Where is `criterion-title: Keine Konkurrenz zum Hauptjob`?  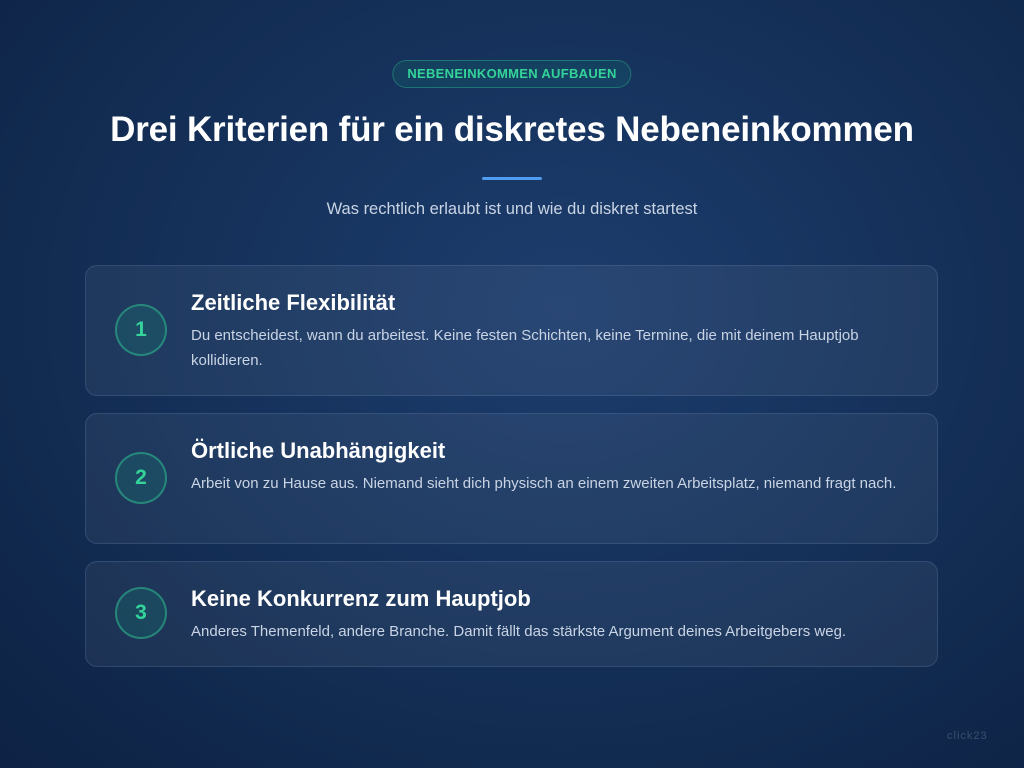
criterion-title: Keine Konkurrenz zum Hauptjob is located at coordinates (361, 598).